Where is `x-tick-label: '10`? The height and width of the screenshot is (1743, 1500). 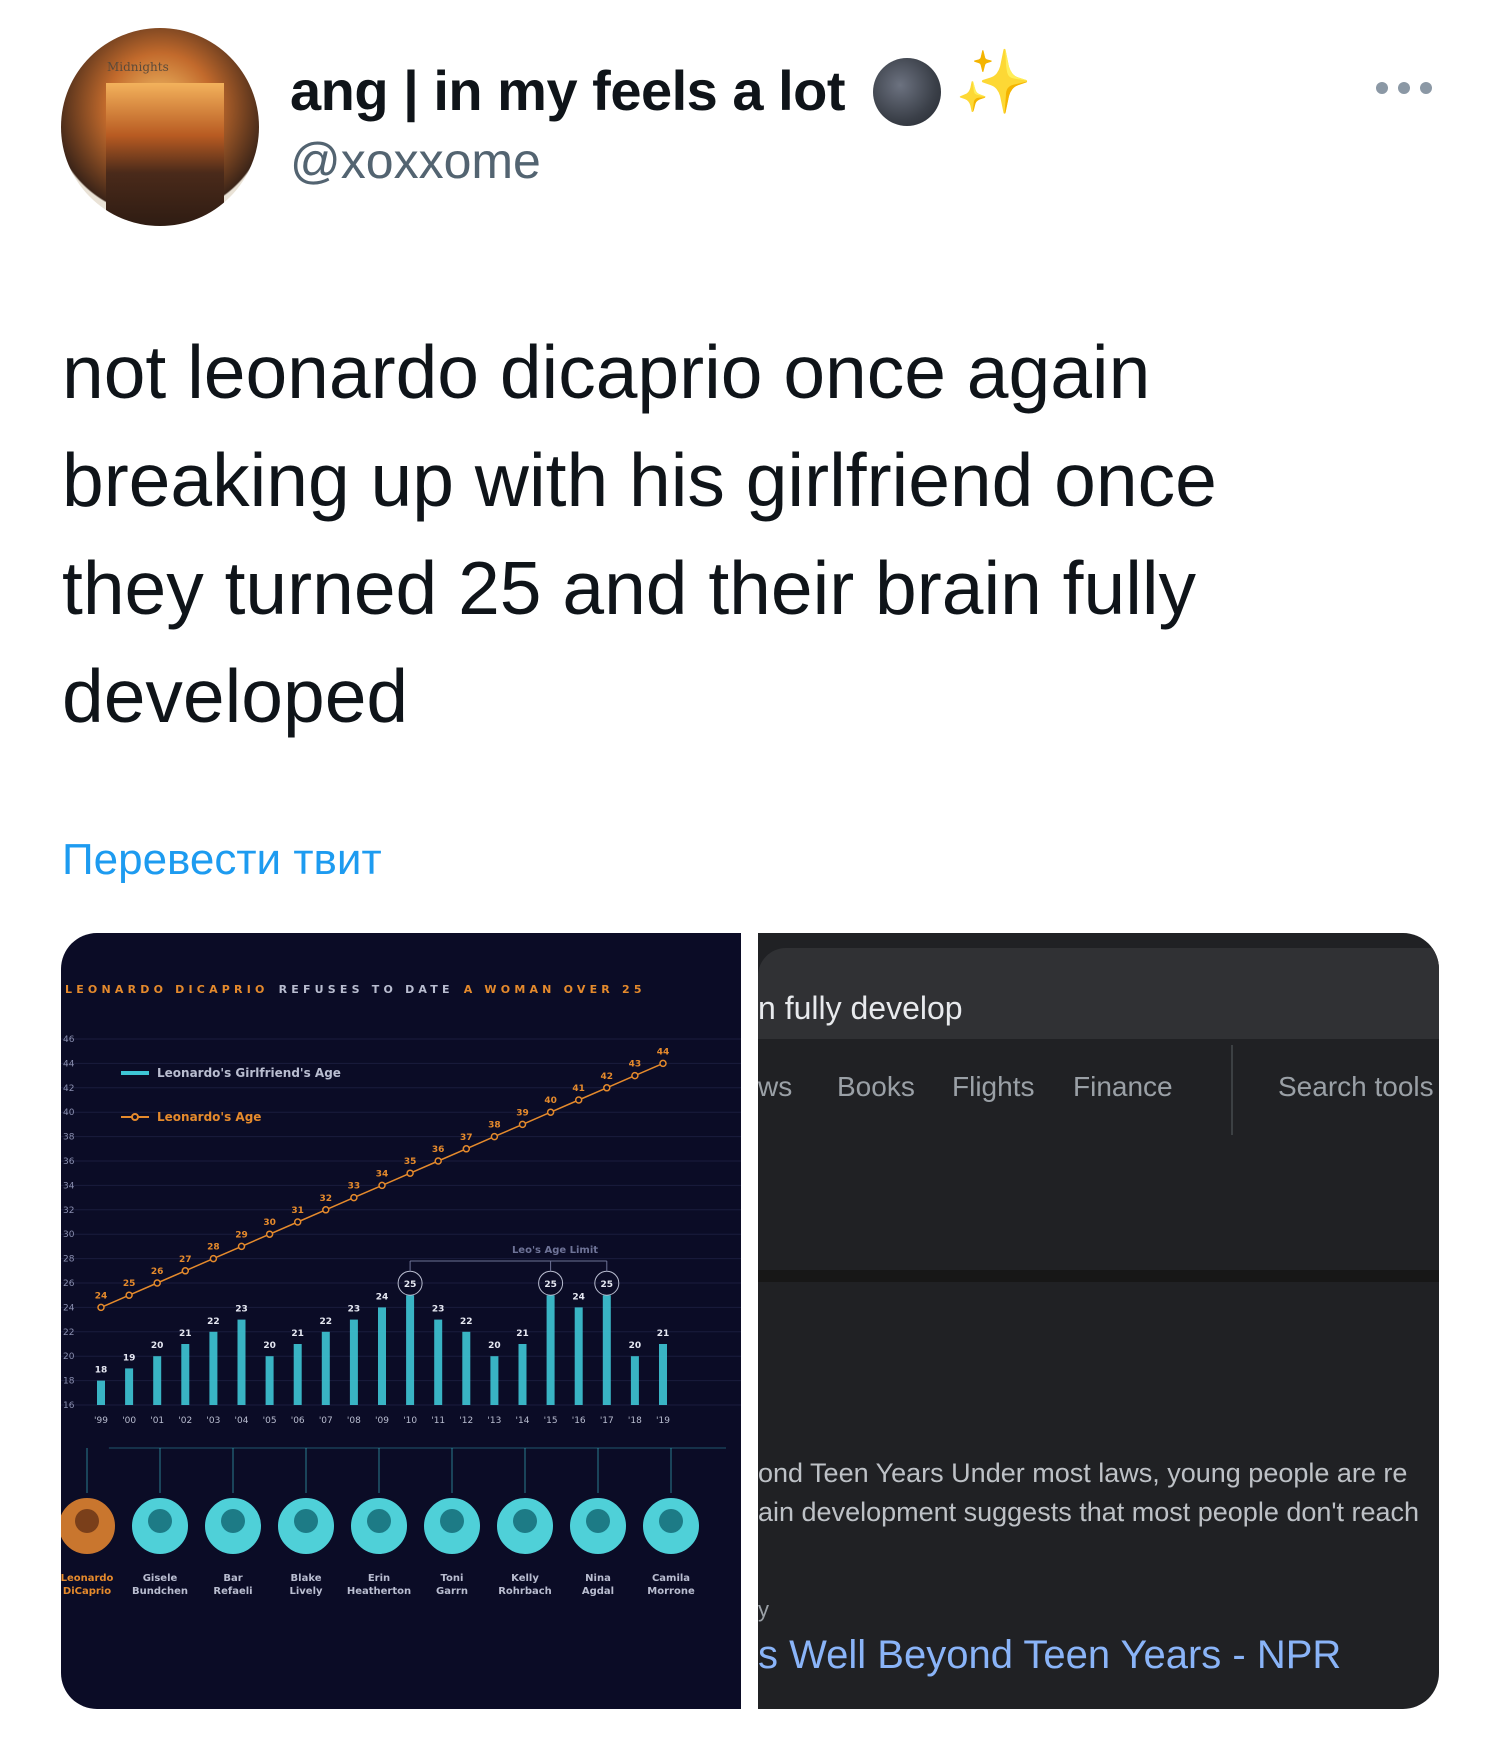 x-tick-label: '10 is located at coordinates (410, 1421).